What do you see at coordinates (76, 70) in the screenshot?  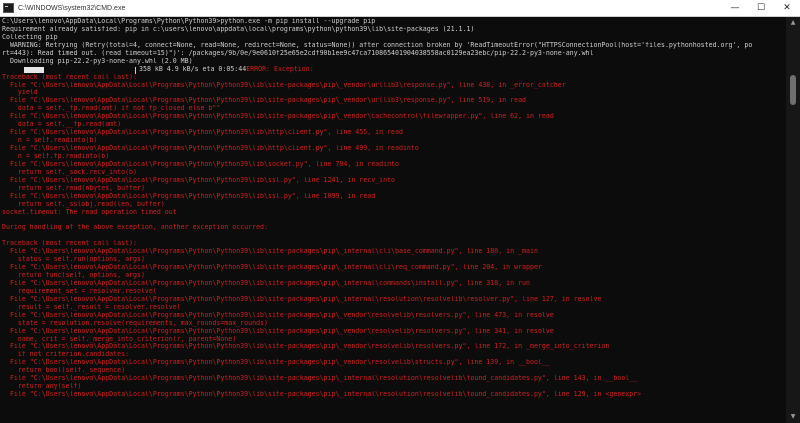 I see `progress-bar` at bounding box center [76, 70].